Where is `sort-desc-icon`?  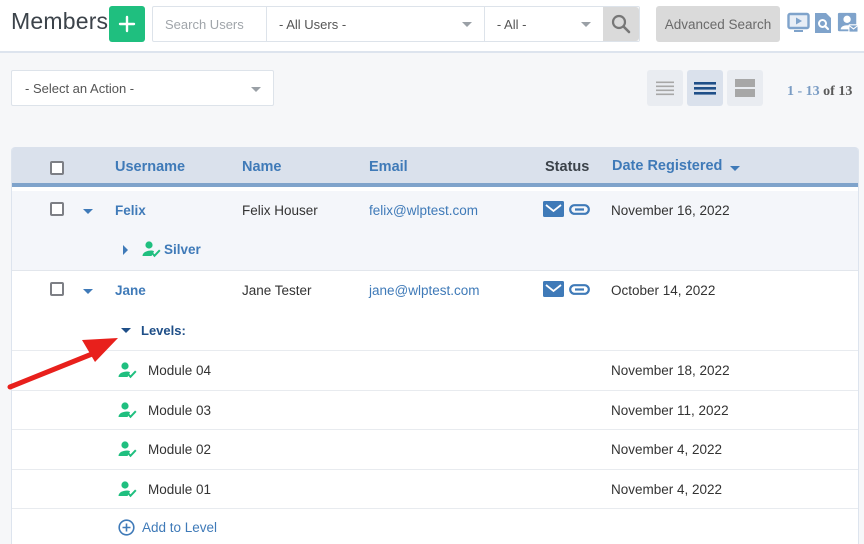
sort-desc-icon is located at coordinates (735, 168).